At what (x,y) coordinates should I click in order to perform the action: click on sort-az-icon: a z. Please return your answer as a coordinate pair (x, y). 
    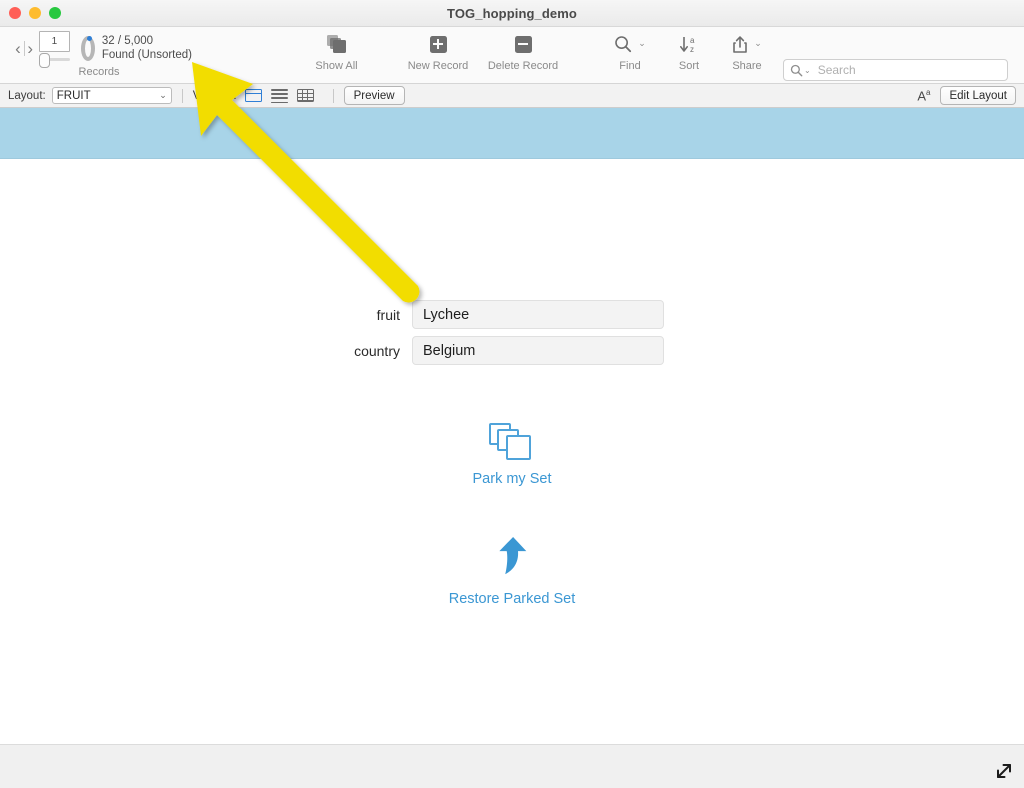
    Looking at the image, I should click on (687, 45).